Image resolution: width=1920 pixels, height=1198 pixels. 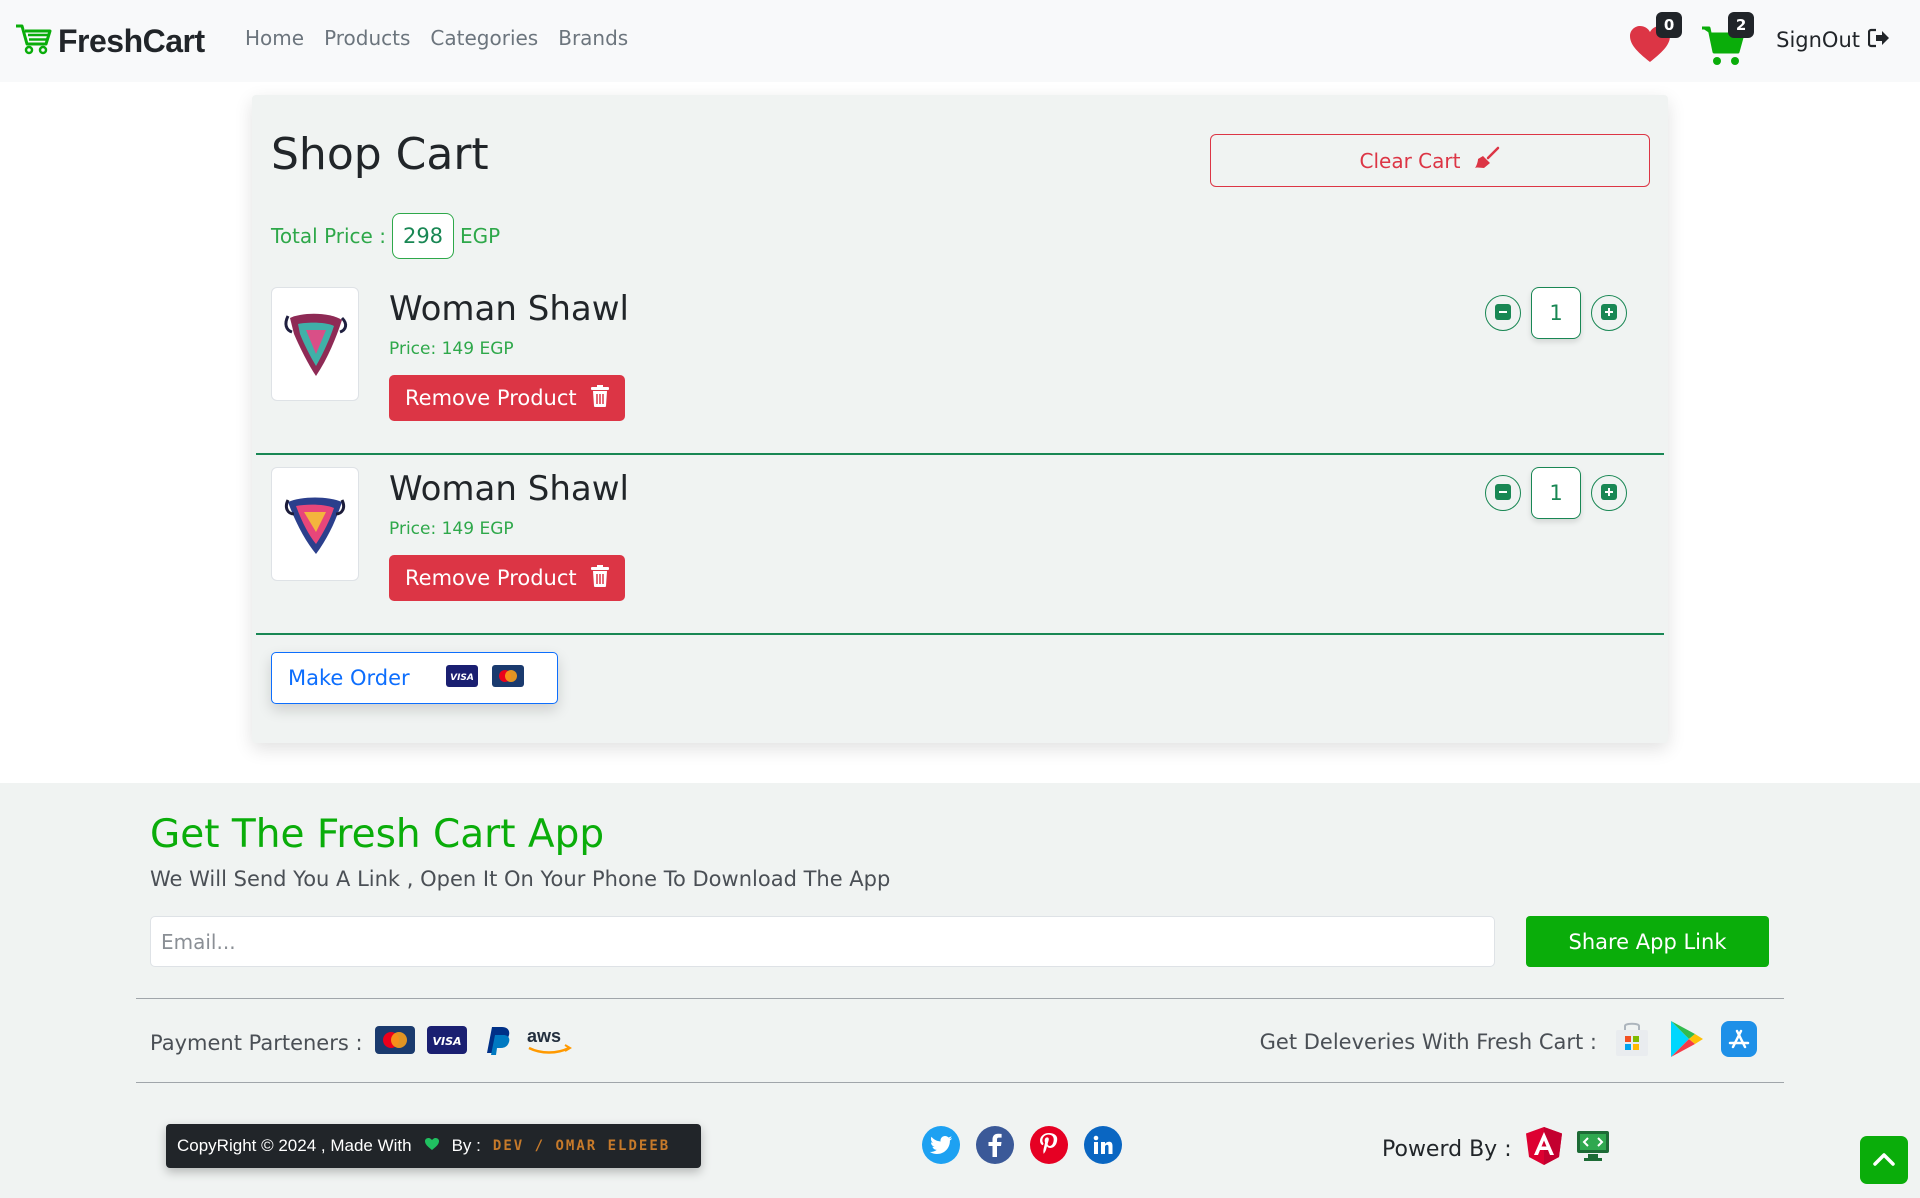 I want to click on payment-partners-label: Payment Parteners :, so click(x=256, y=1042).